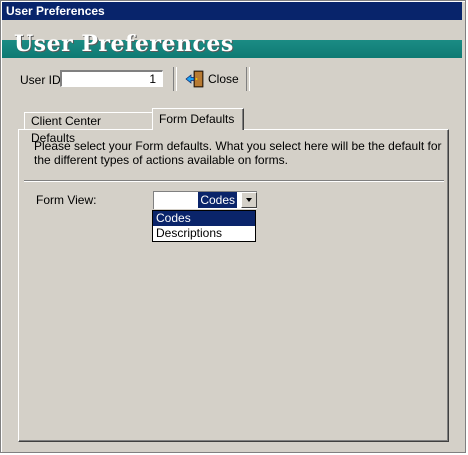  I want to click on user-id-field: 1, so click(111, 78).